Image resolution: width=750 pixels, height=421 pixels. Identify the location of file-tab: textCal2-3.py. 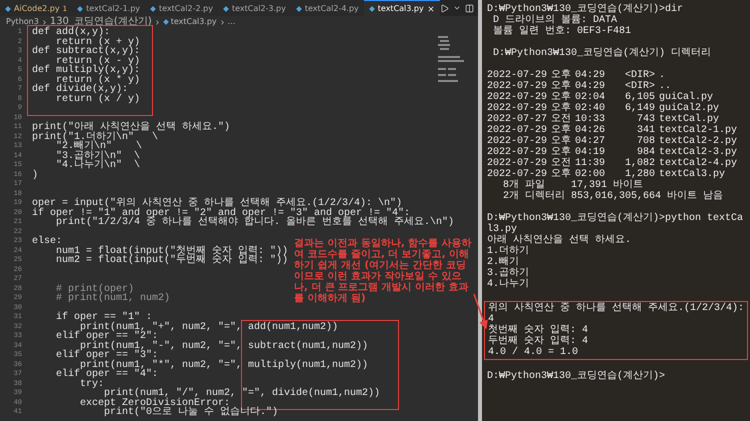
(254, 8).